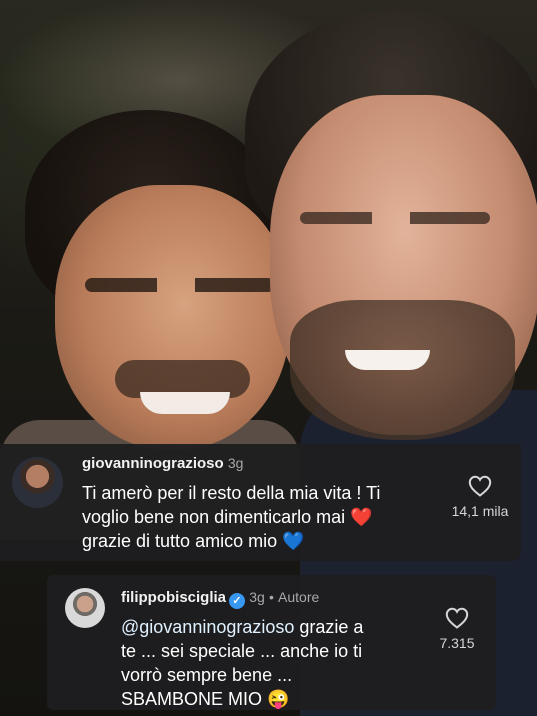  What do you see at coordinates (227, 517) in the screenshot?
I see `comment-line: voglio bene non dimenticarlo mai ❤️` at bounding box center [227, 517].